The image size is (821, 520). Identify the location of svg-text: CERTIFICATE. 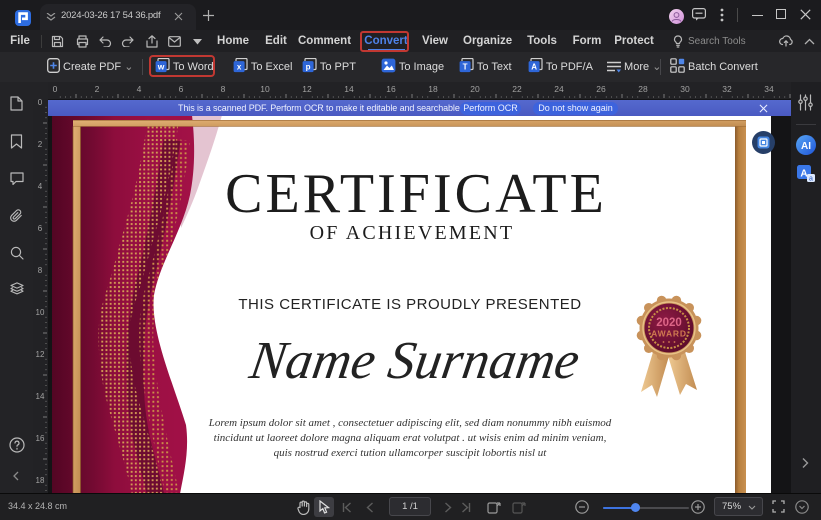
(416, 194).